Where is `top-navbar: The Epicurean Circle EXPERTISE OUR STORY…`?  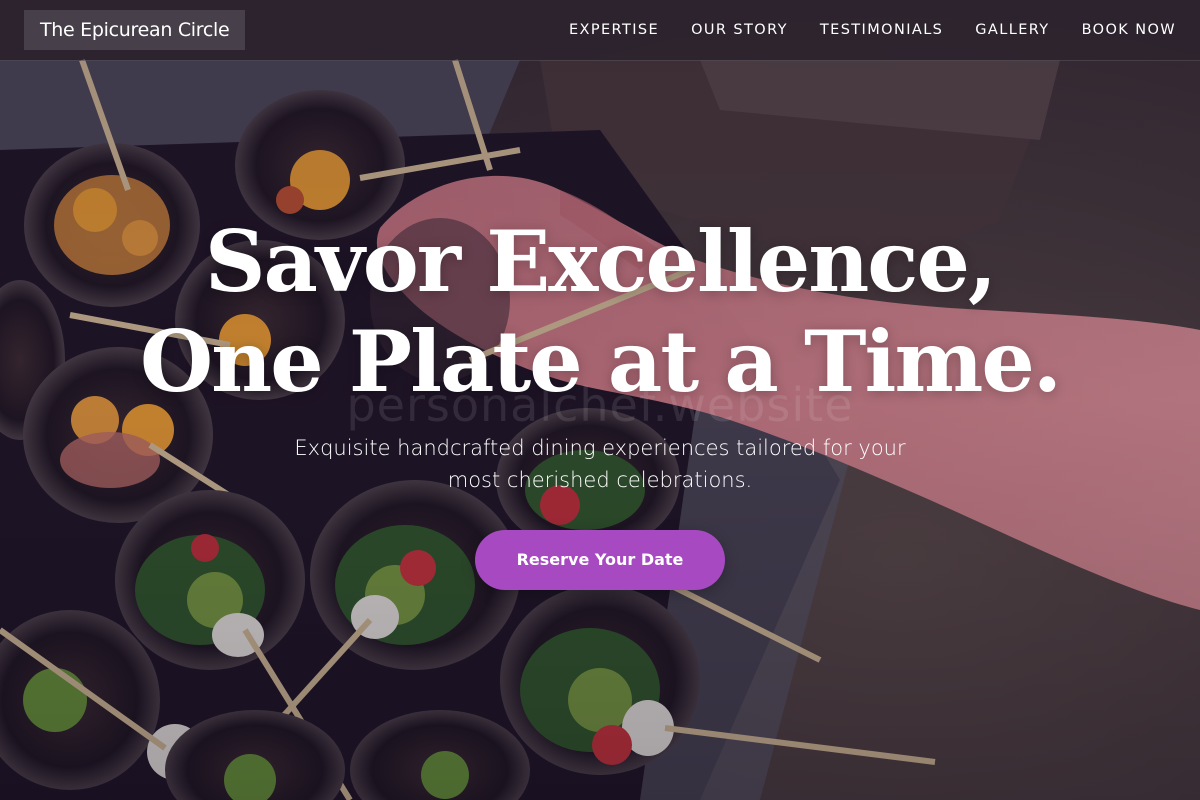 top-navbar: The Epicurean Circle EXPERTISE OUR STORY… is located at coordinates (600, 30).